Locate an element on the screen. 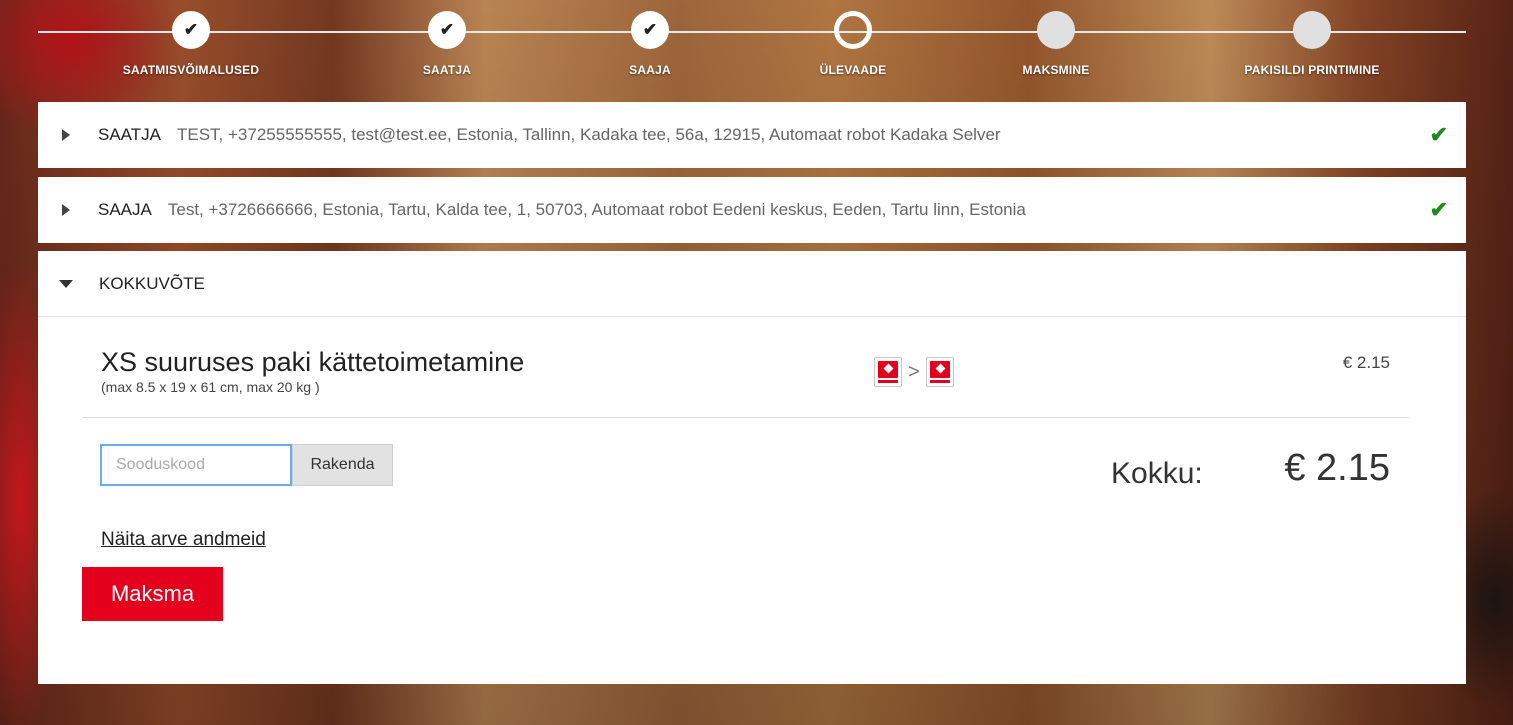  step-ulevaade: ÜLEVAADE is located at coordinates (853, 44).